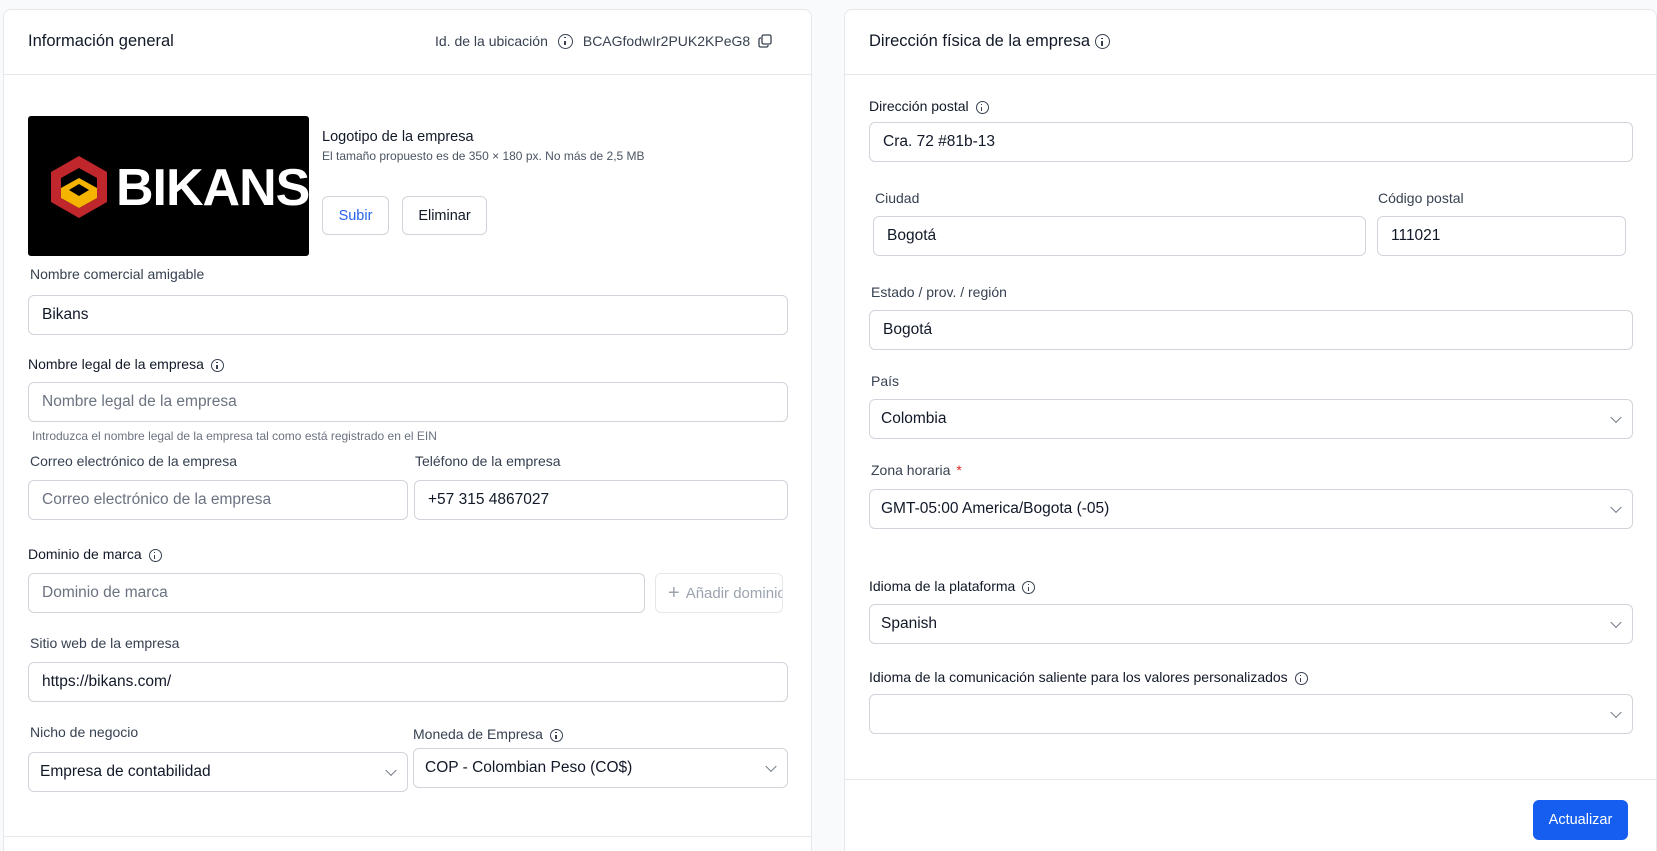 This screenshot has height=851, width=1657. I want to click on logo-label: Logotipo de la empresa, so click(398, 137).